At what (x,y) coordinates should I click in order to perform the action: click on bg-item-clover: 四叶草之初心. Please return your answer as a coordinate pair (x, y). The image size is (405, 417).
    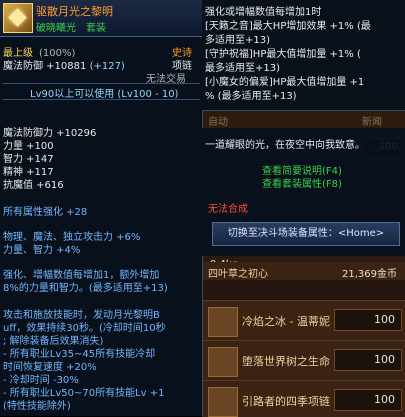
    Looking at the image, I should click on (238, 272).